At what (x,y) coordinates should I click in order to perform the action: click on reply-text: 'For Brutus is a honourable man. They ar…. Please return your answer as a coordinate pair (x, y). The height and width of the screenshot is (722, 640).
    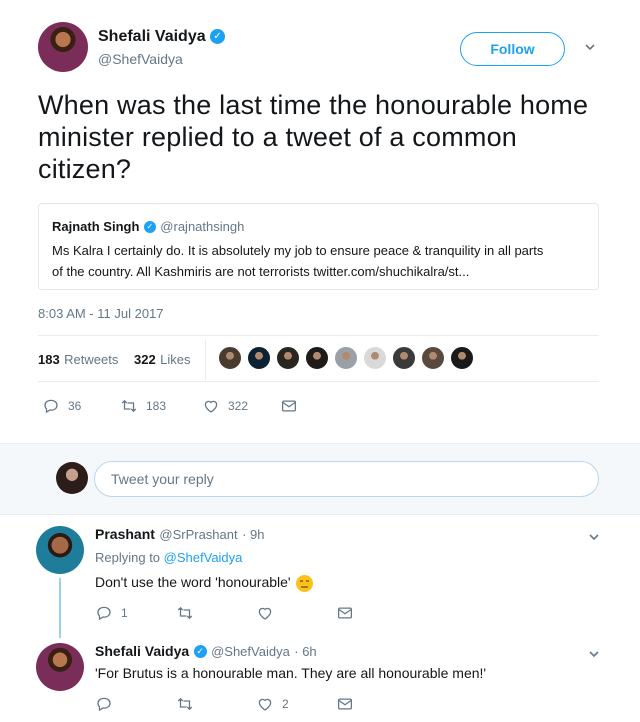
    Looking at the image, I should click on (291, 673).